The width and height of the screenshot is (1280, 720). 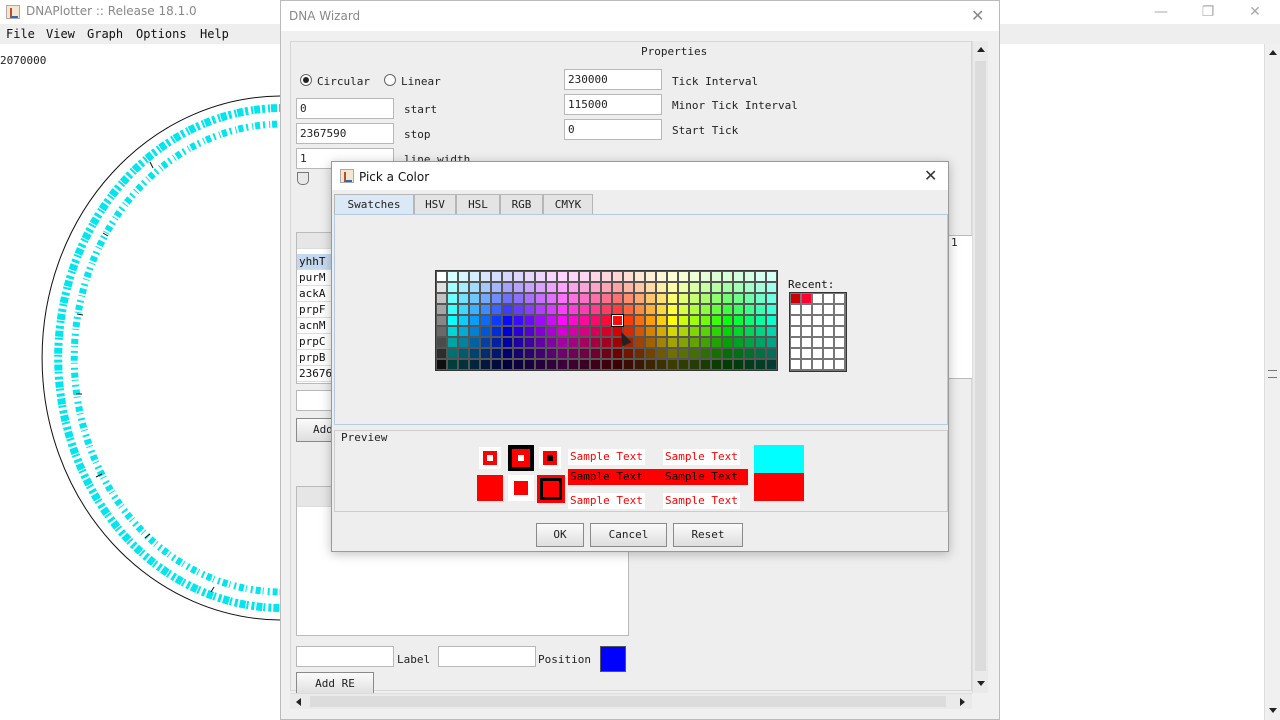 What do you see at coordinates (628, 701) in the screenshot?
I see `scroll-thumb` at bounding box center [628, 701].